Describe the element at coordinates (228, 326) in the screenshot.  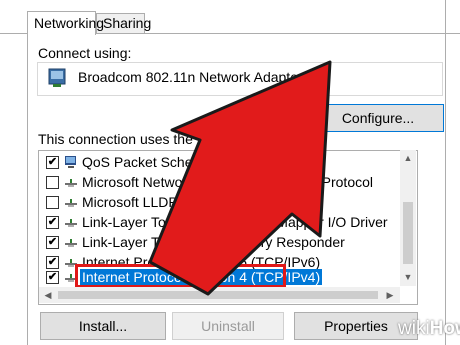
I see `uninstall-button: Uninstall` at that location.